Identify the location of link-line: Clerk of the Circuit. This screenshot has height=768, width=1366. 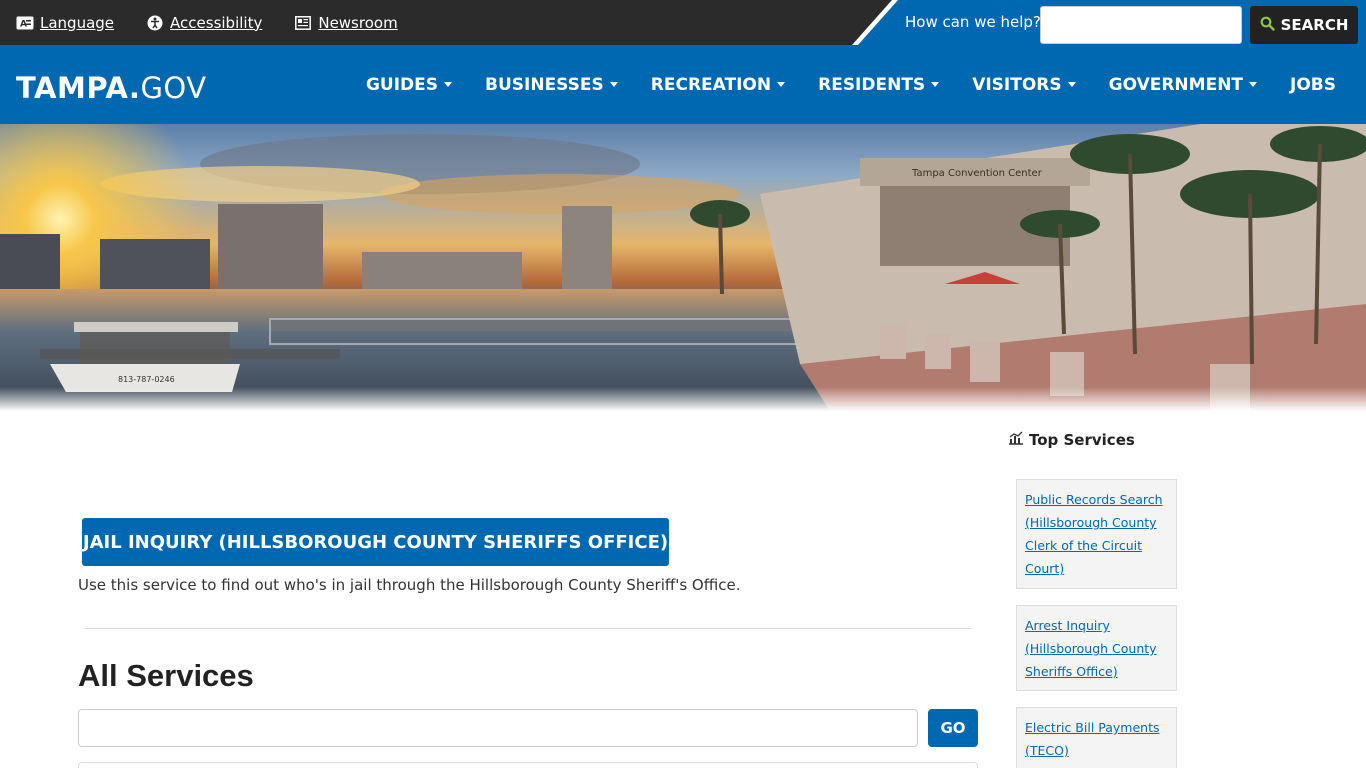
(1083, 545).